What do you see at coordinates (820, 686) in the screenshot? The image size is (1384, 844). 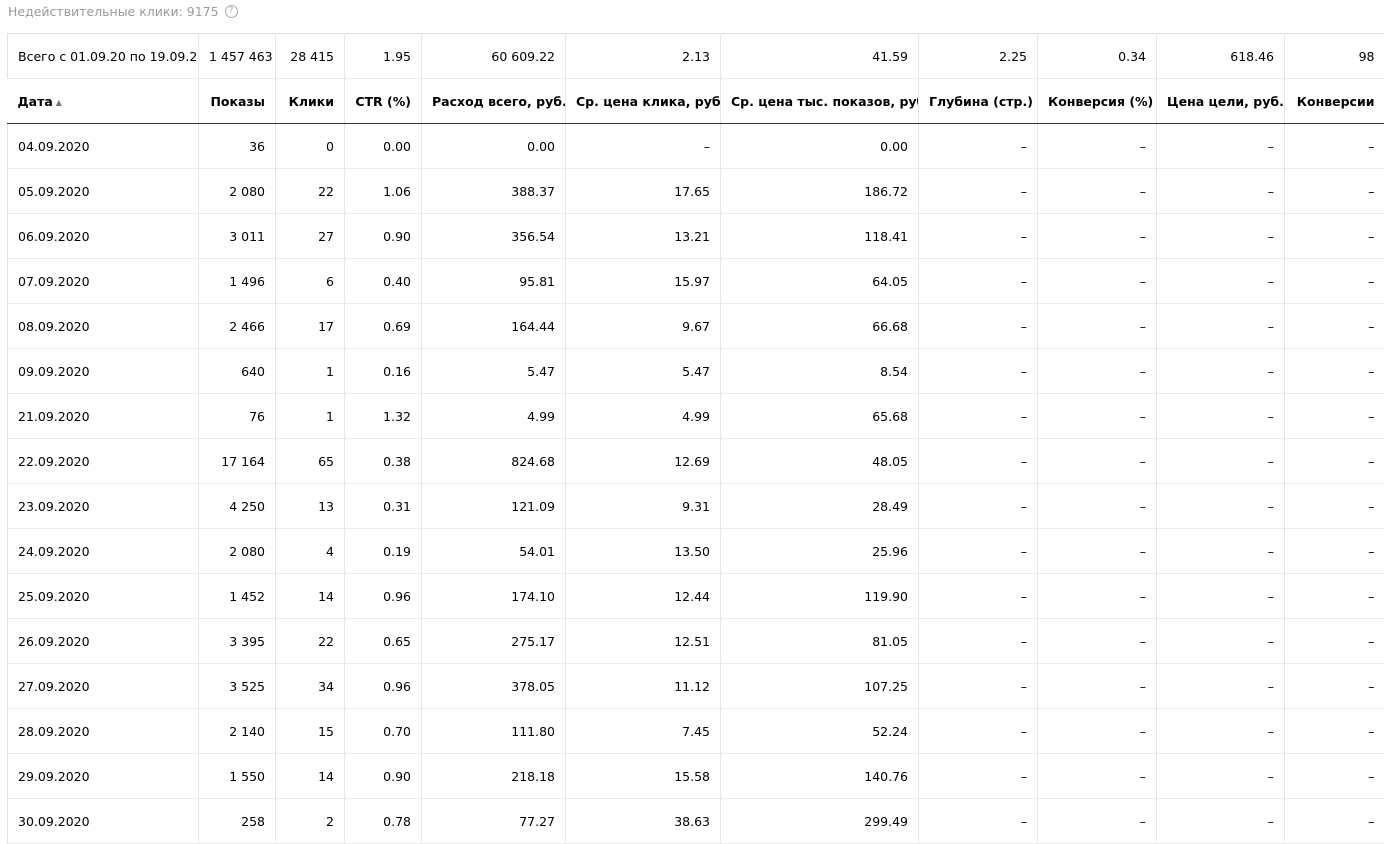 I see `cell-avg-cpm: 107.25` at bounding box center [820, 686].